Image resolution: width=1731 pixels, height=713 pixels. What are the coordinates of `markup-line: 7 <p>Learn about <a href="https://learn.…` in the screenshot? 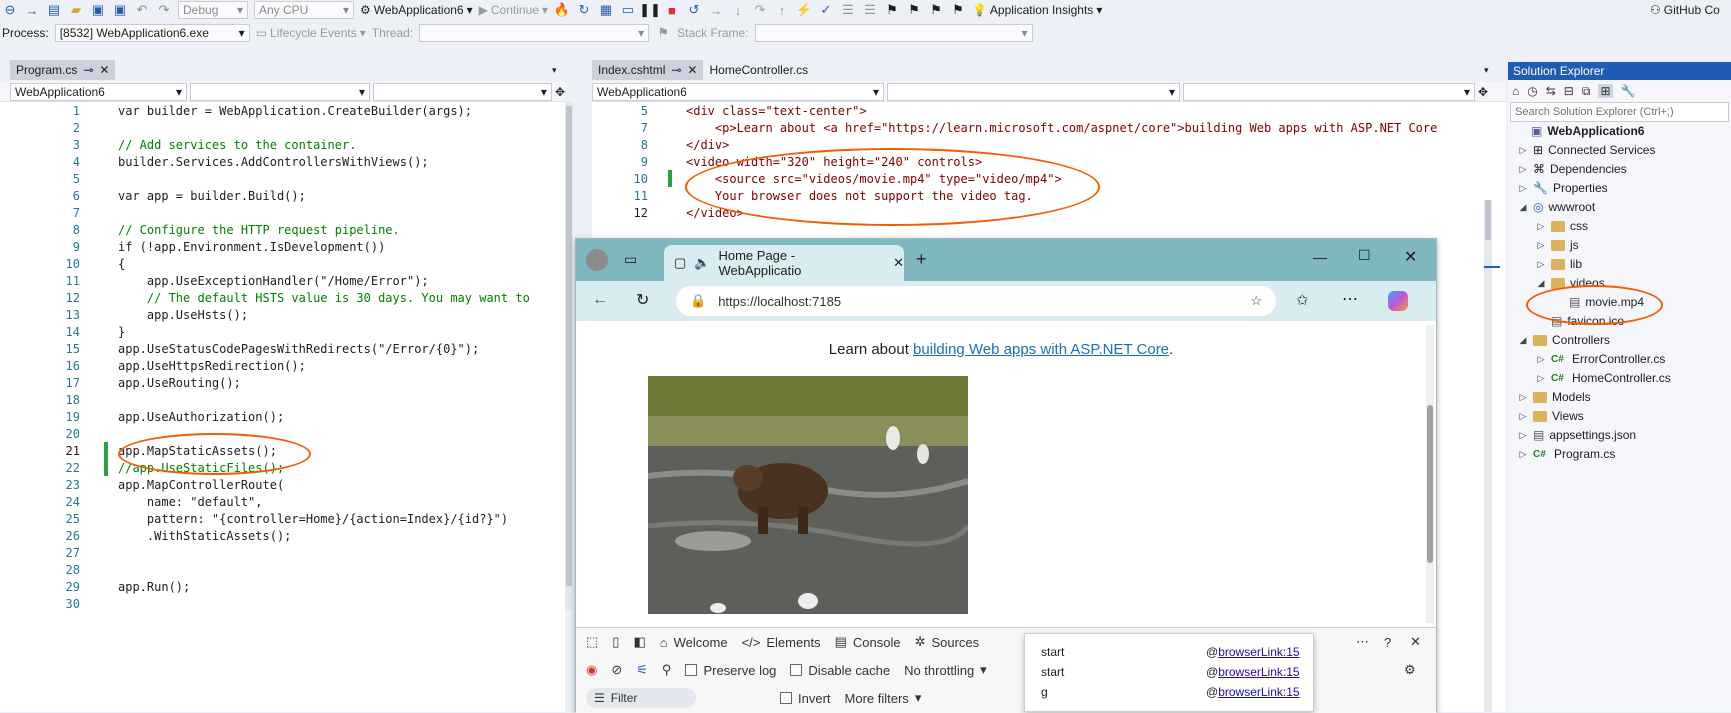 It's located at (1042, 127).